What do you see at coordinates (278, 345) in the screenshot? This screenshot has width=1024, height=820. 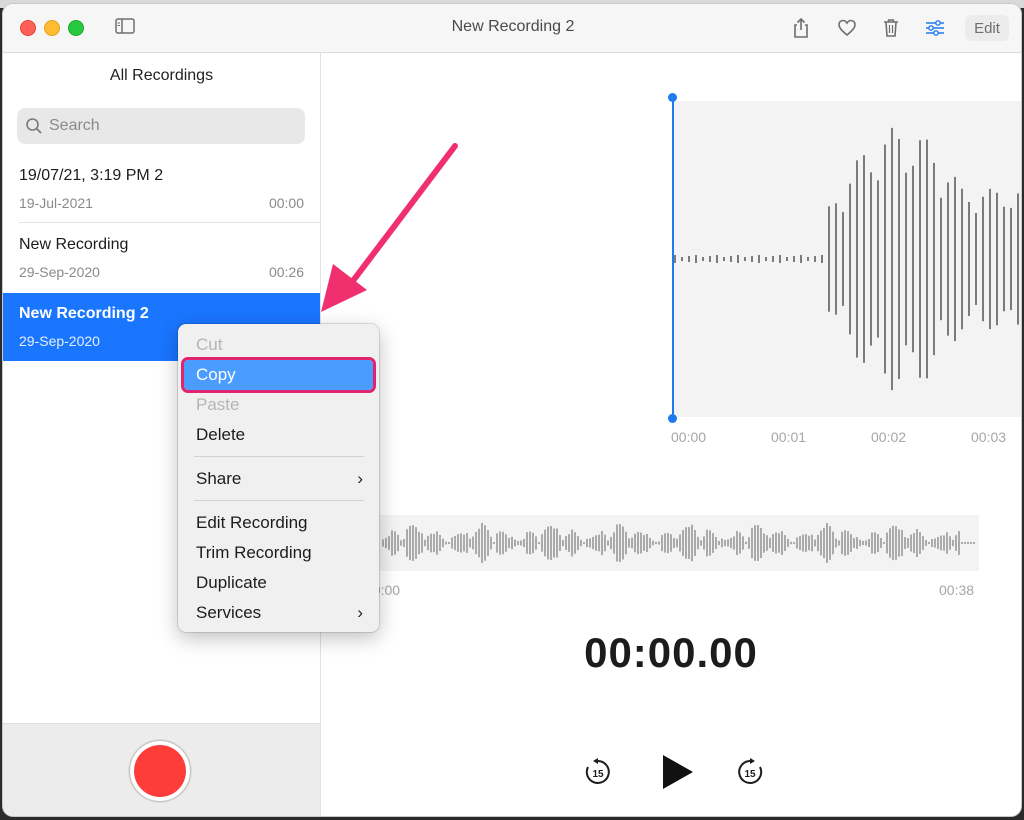 I see `menu-item-cut: Cut` at bounding box center [278, 345].